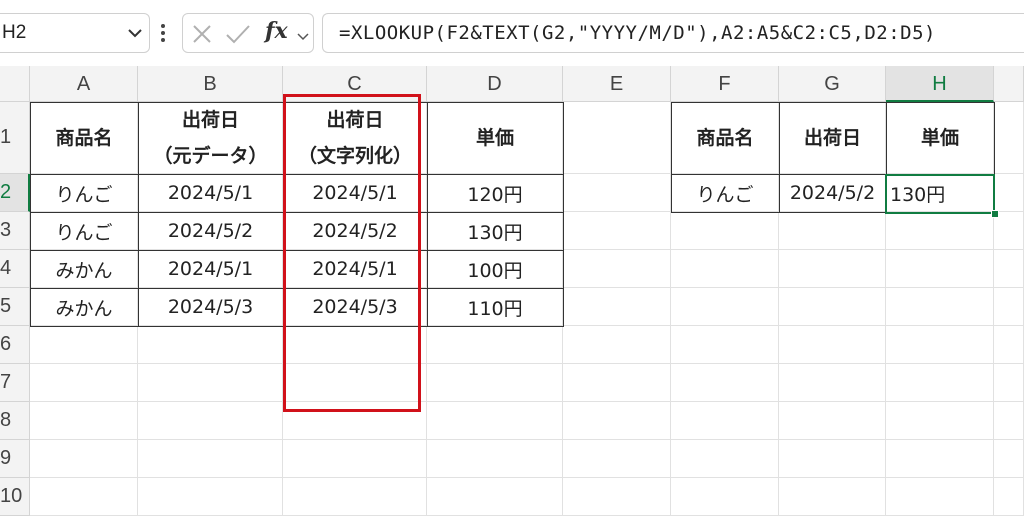 This screenshot has width=1024, height=516. Describe the element at coordinates (15, 138) in the screenshot. I see `row-header-1: 1` at that location.